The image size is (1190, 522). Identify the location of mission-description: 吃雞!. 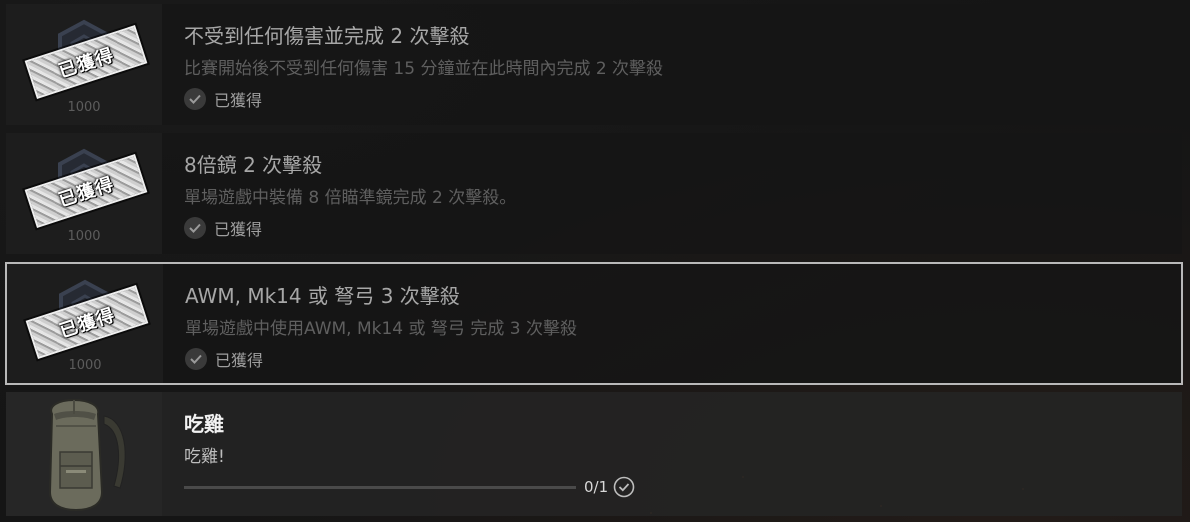
(204, 457).